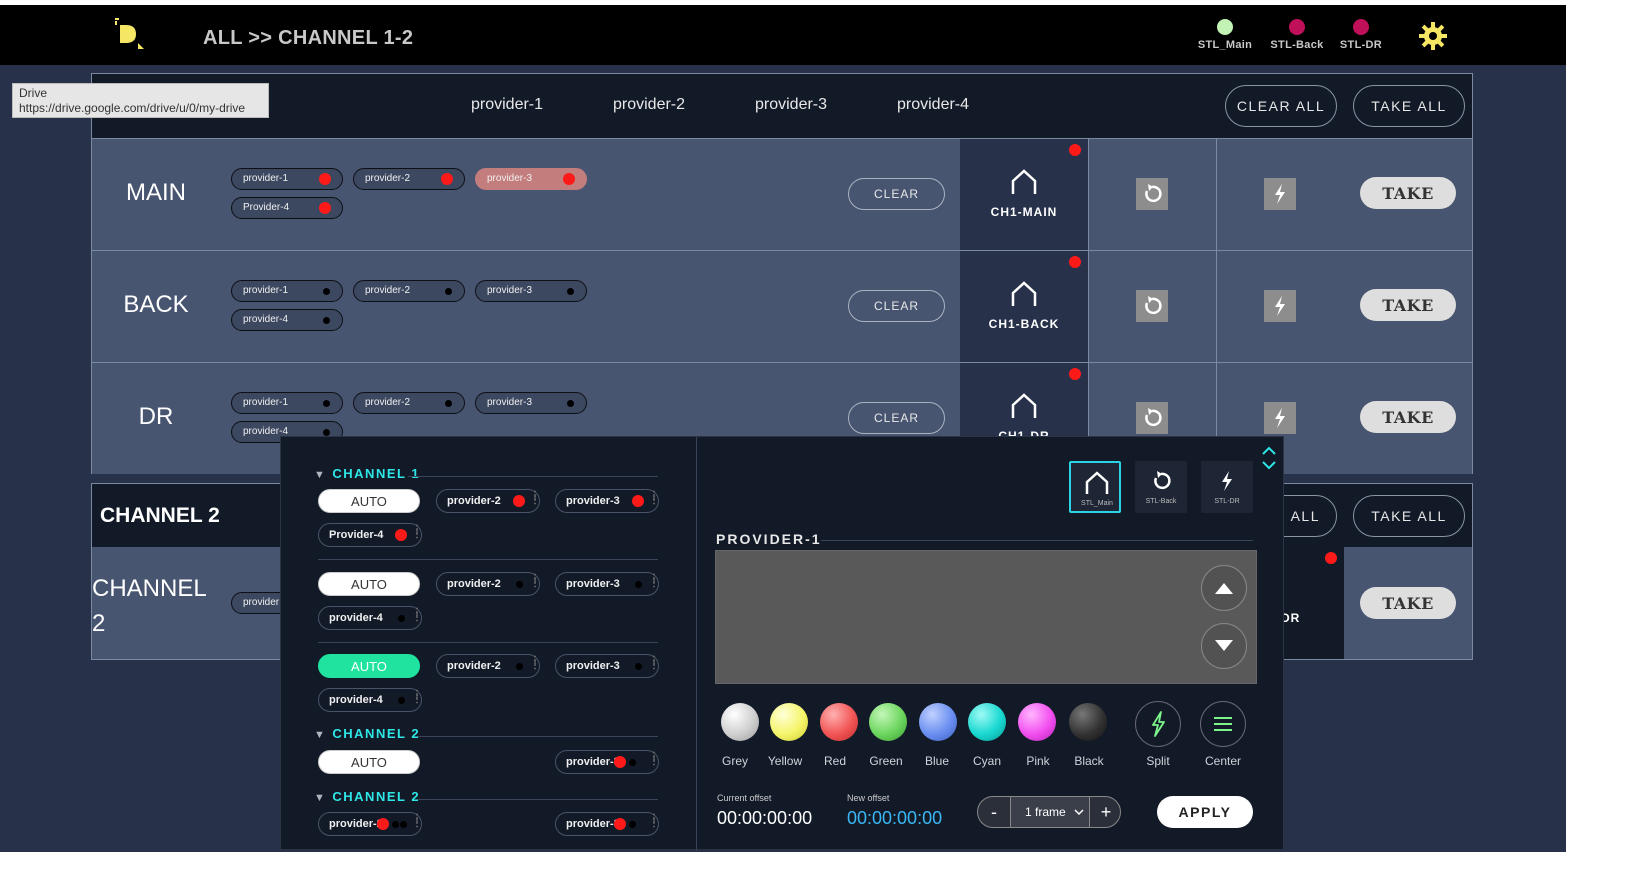  Describe the element at coordinates (1269, 458) in the screenshot. I see `chevron-up-down-icon` at that location.